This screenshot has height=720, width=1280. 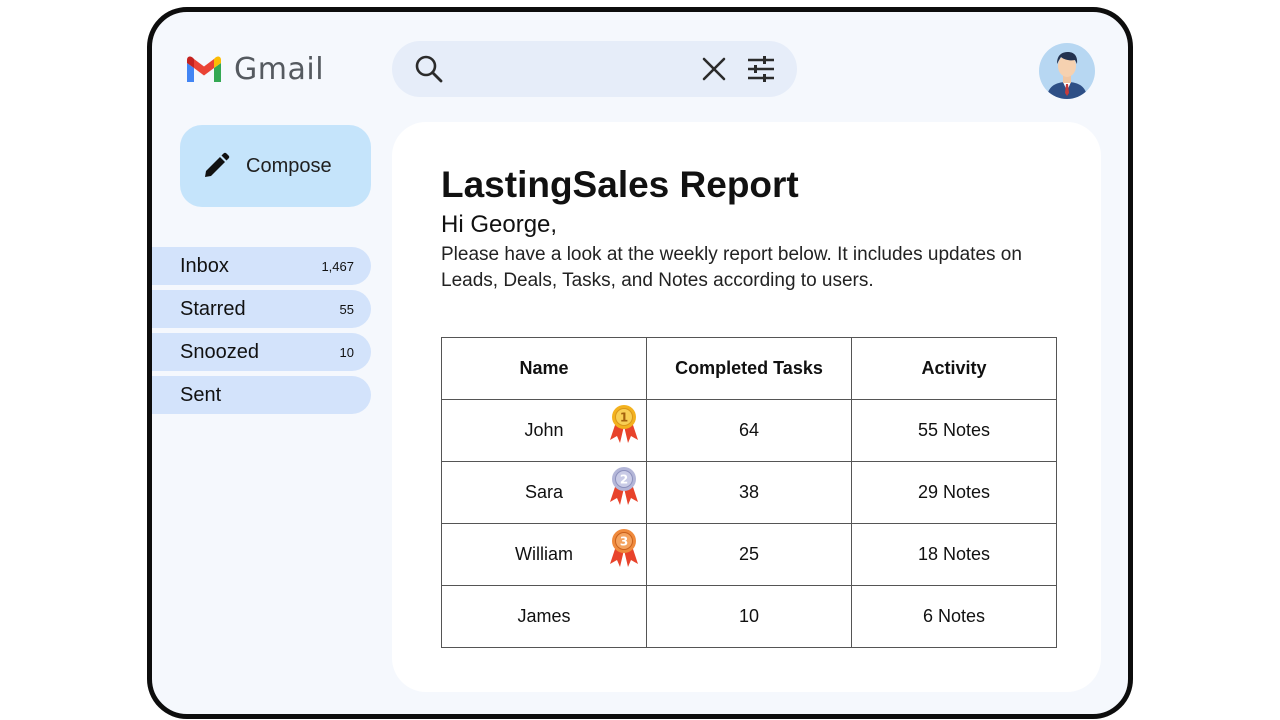 What do you see at coordinates (346, 352) in the screenshot?
I see `sidebar-item-count: 10` at bounding box center [346, 352].